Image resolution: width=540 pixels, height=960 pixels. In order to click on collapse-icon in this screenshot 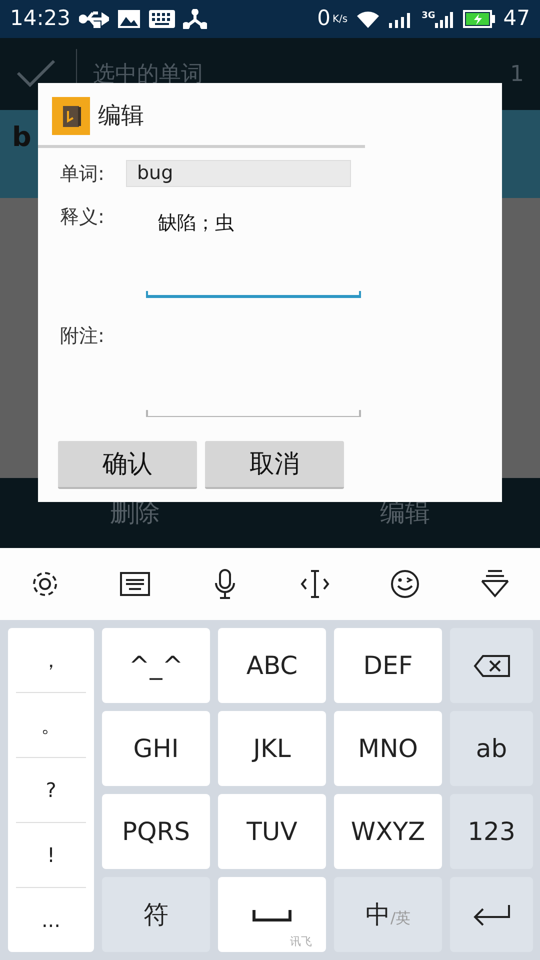, I will do `click(495, 584)`.